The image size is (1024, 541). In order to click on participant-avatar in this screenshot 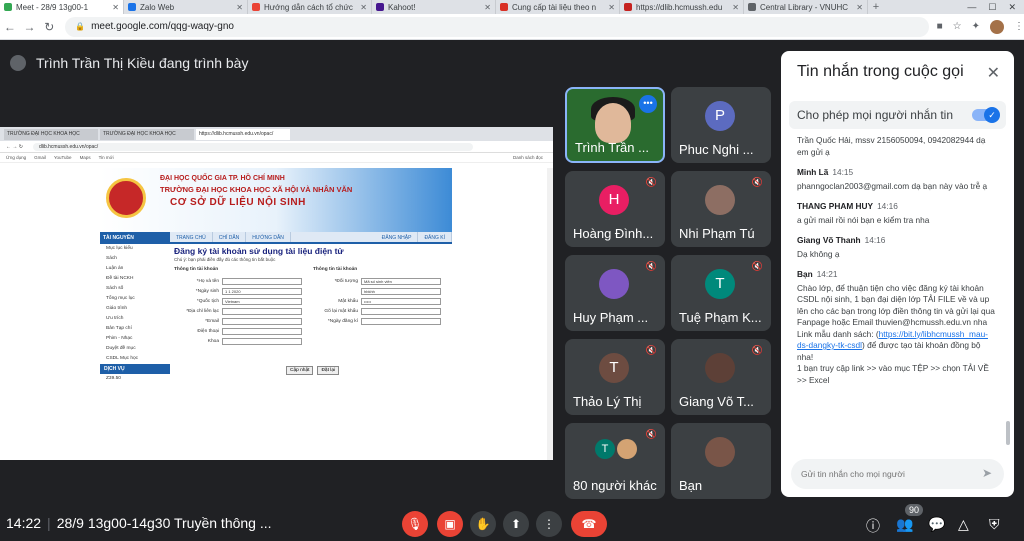, I will do `click(720, 368)`.